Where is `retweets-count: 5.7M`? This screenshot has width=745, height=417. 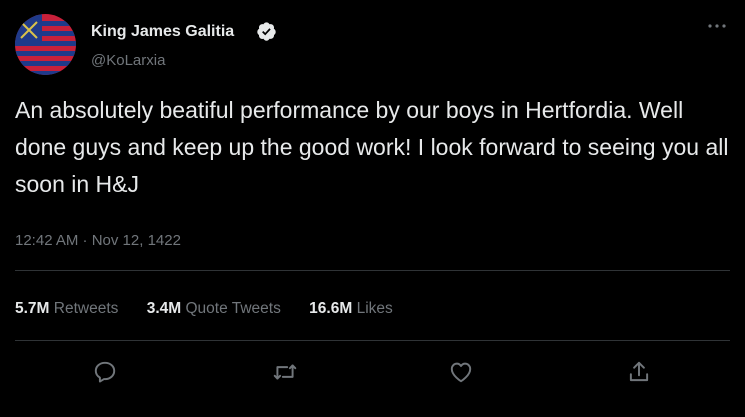
retweets-count: 5.7M is located at coordinates (32, 308).